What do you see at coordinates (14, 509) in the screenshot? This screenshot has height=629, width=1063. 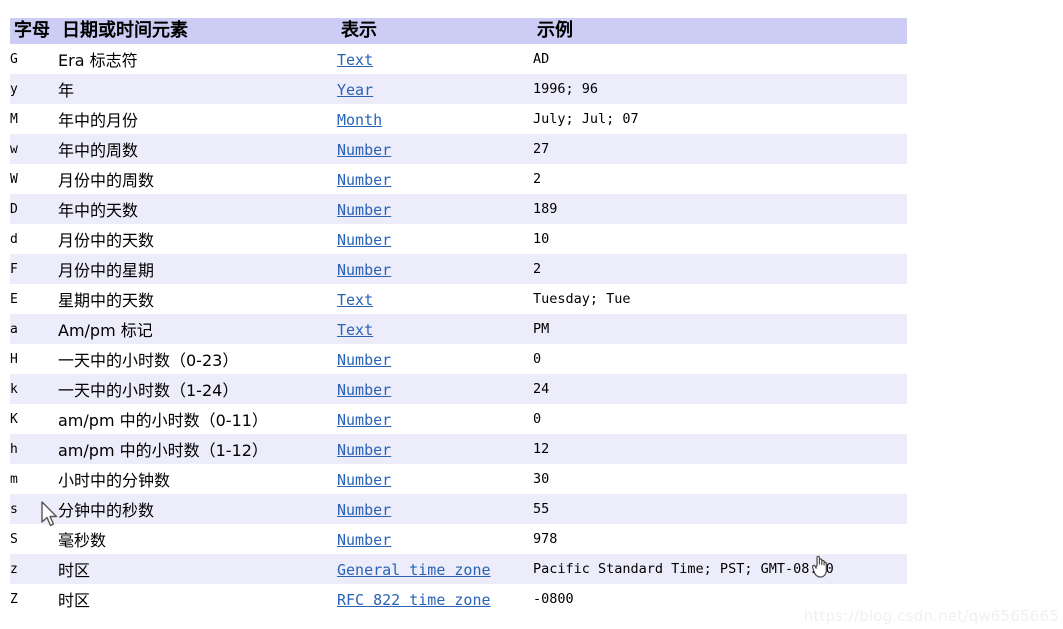 I see `cell-letter: s` at bounding box center [14, 509].